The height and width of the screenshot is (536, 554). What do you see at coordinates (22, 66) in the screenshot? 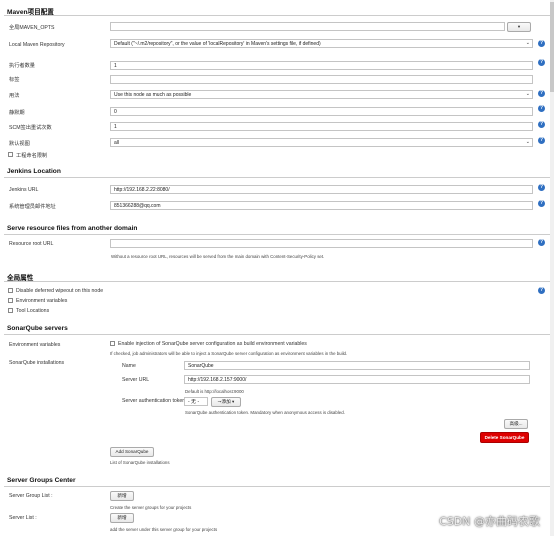
I see `executors-label: 执行者数量` at bounding box center [22, 66].